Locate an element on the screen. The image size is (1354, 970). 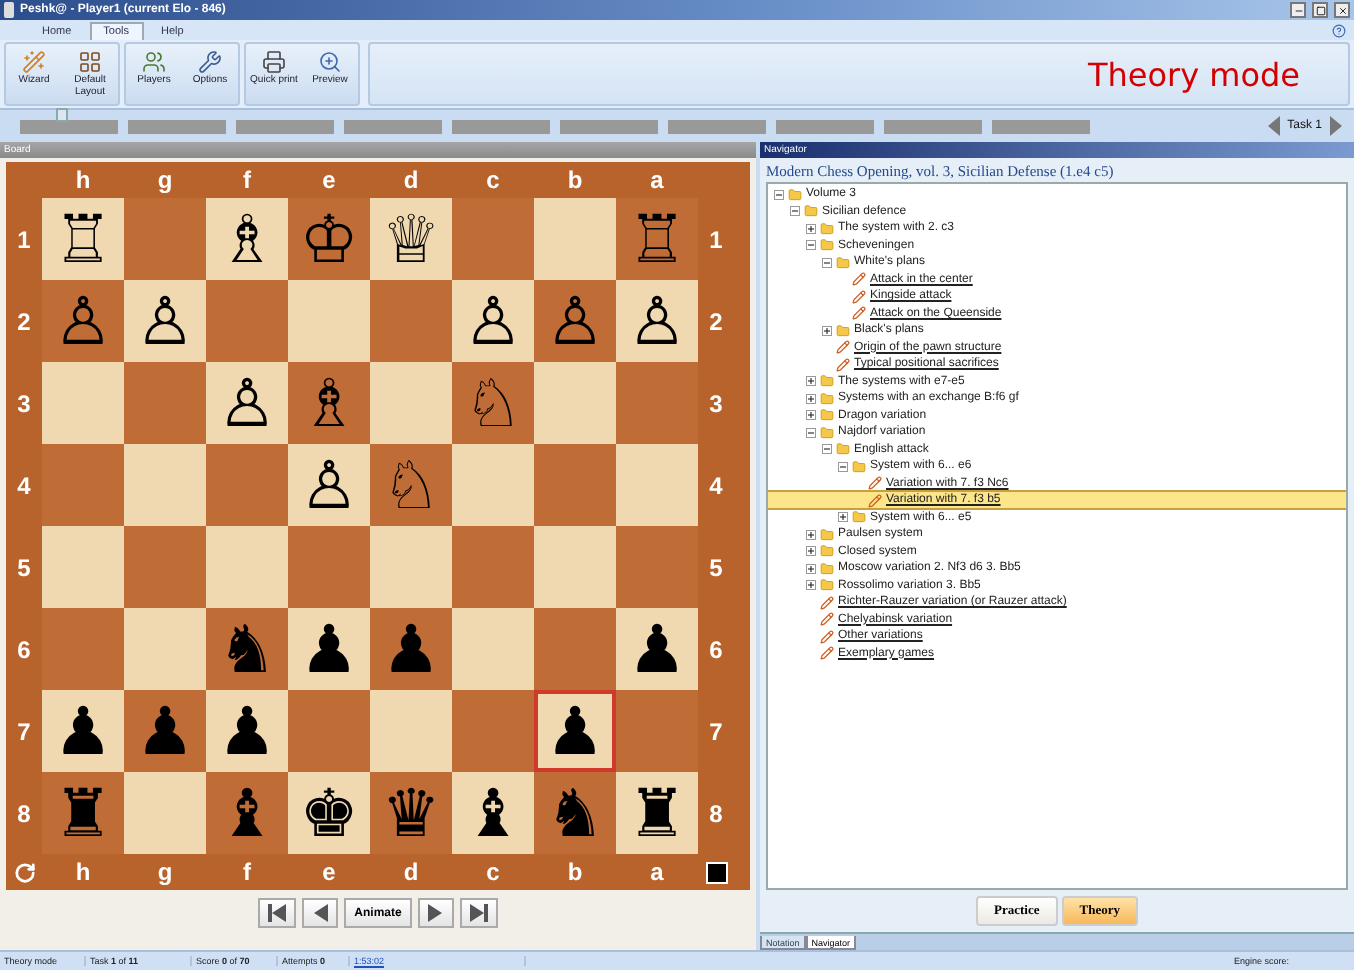
board-square: ♔ is located at coordinates (329, 239).